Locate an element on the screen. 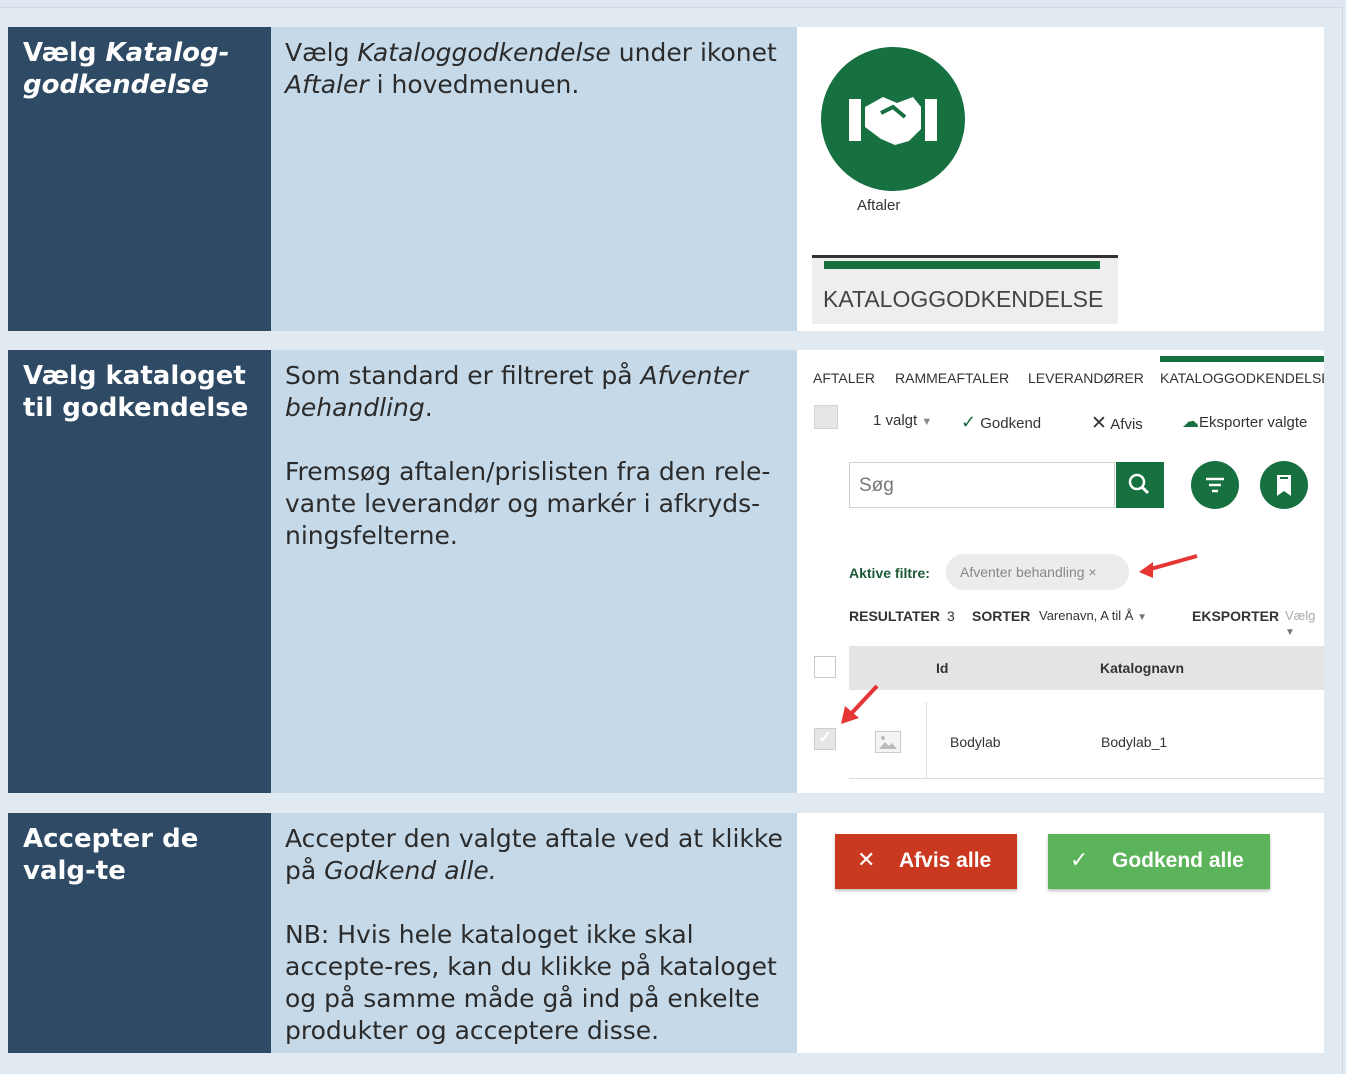 Image resolution: width=1346 pixels, height=1074 pixels. nav-kataloggodkendelse: KATALOGGODKENDELSE is located at coordinates (1242, 378).